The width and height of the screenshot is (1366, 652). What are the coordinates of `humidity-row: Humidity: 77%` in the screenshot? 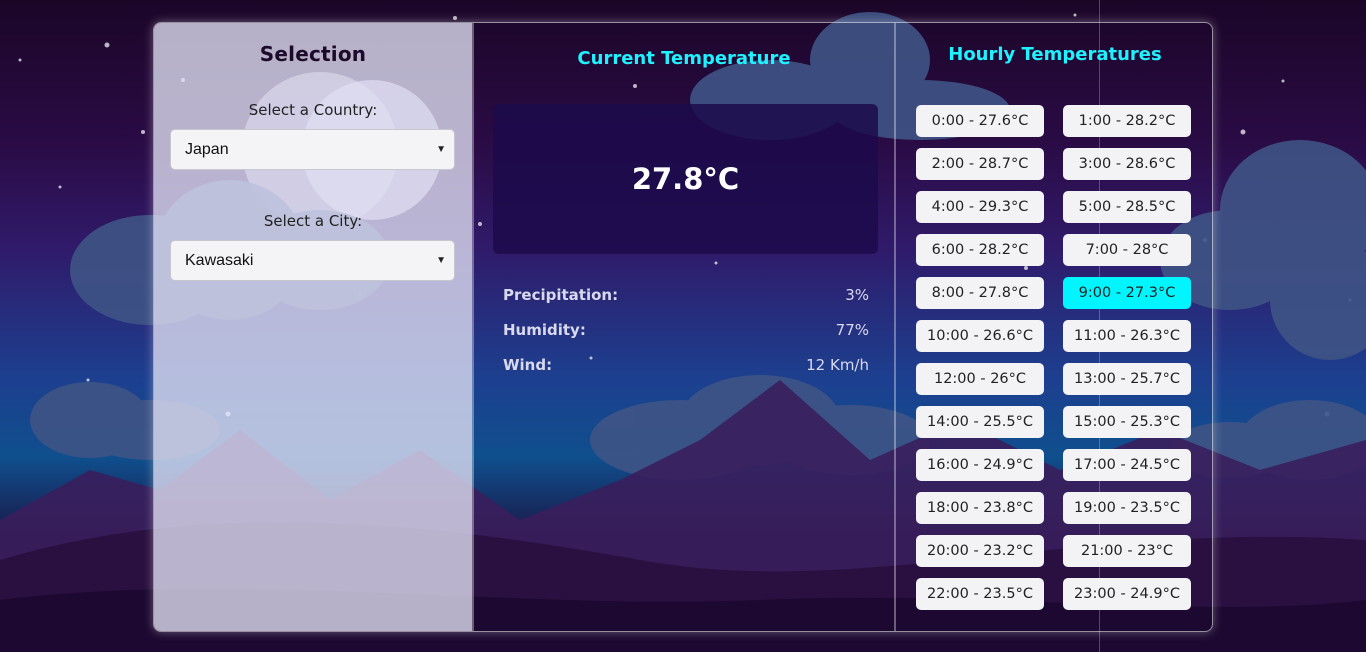 It's located at (686, 332).